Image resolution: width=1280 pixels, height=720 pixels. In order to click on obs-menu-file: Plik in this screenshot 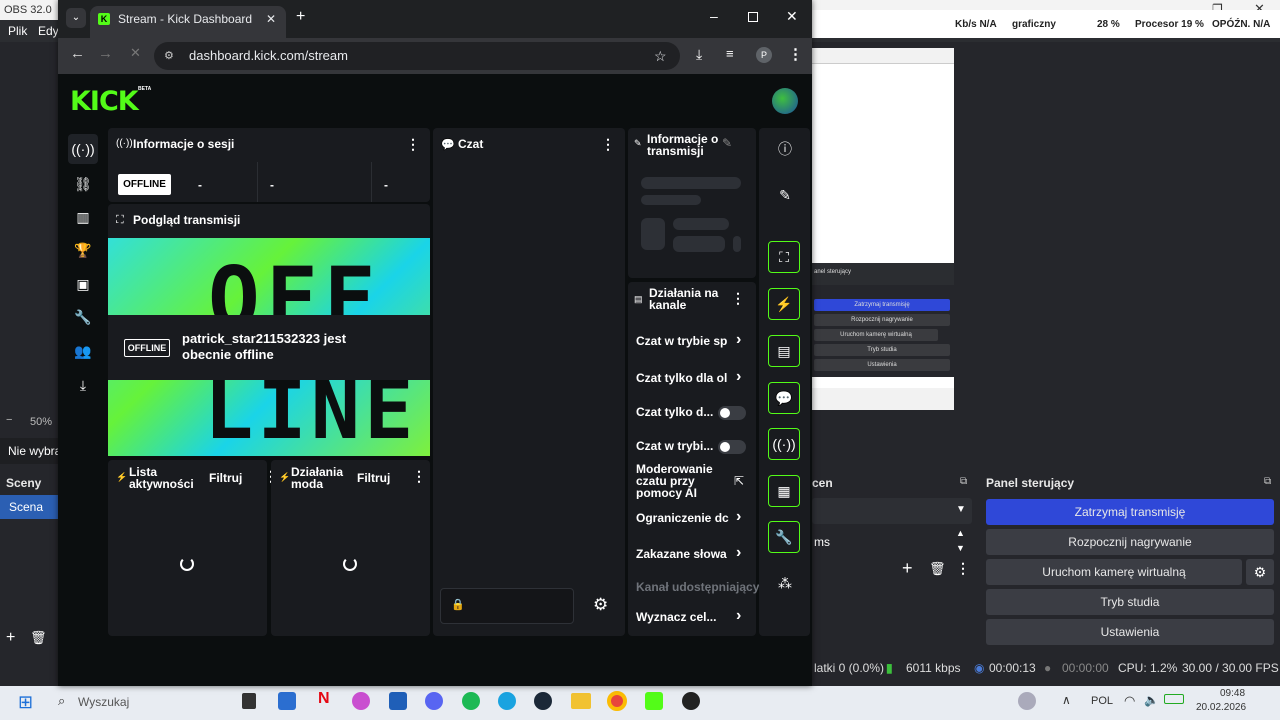, I will do `click(17, 31)`.